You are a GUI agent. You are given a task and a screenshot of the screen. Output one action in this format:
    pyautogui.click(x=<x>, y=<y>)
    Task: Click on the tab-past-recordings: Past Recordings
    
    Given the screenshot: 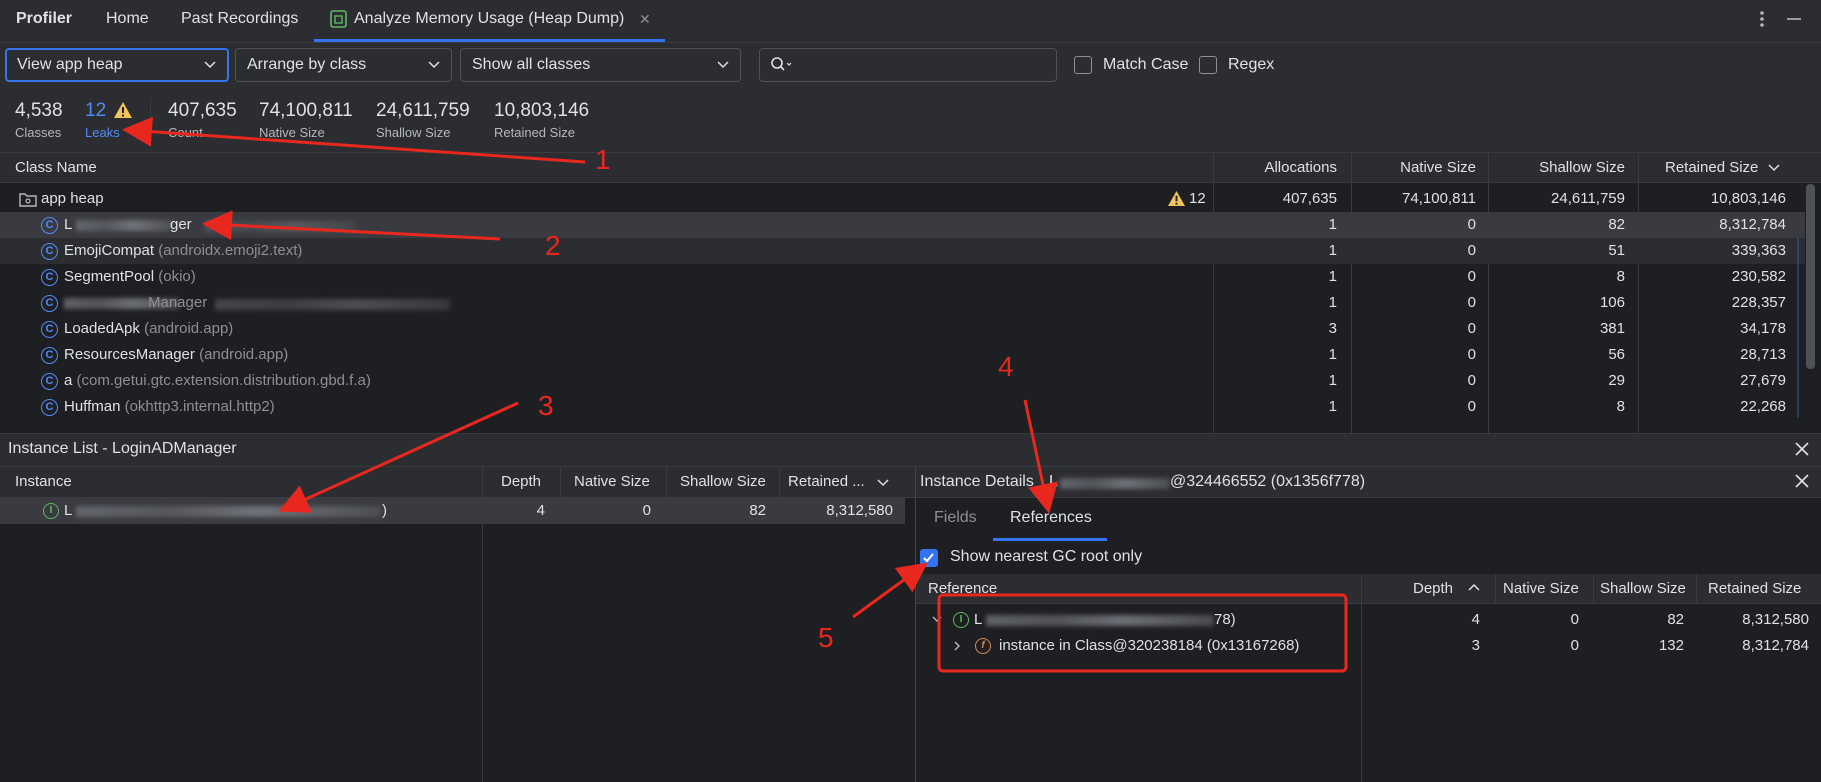 What is the action you would take?
    pyautogui.click(x=239, y=20)
    